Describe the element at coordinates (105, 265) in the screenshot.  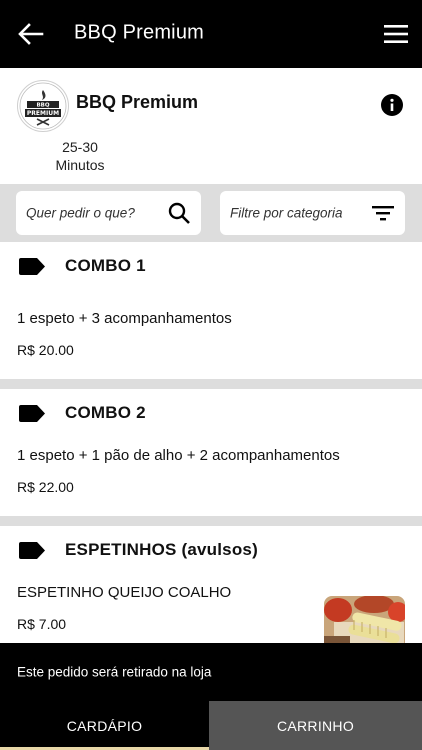
I see `section-title: COMBO 1` at that location.